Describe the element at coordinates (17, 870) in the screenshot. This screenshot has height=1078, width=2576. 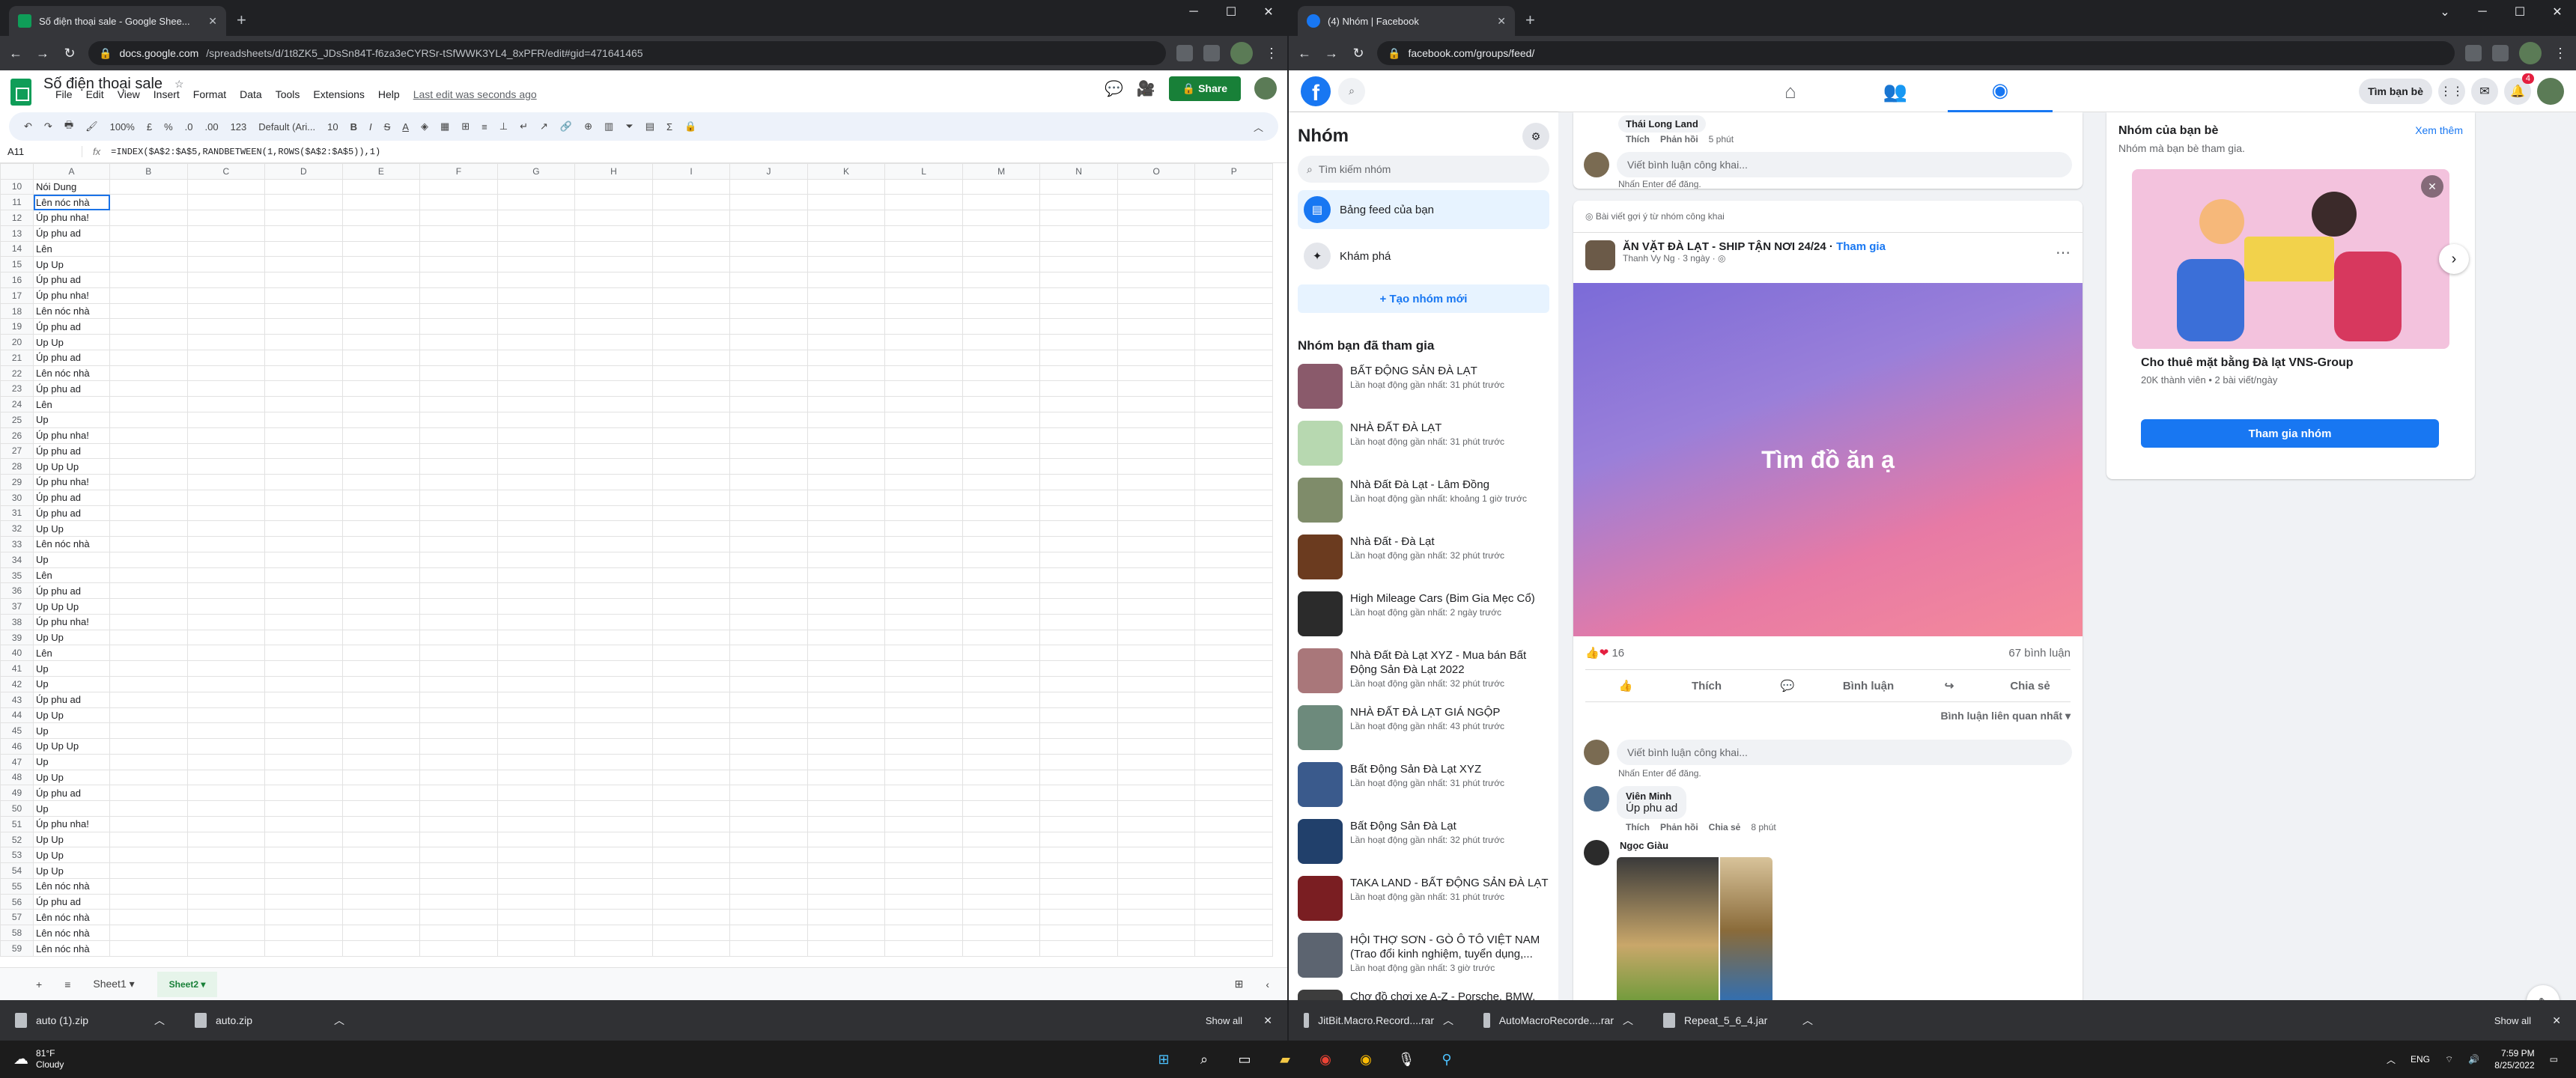
I see `row-header: 54` at that location.